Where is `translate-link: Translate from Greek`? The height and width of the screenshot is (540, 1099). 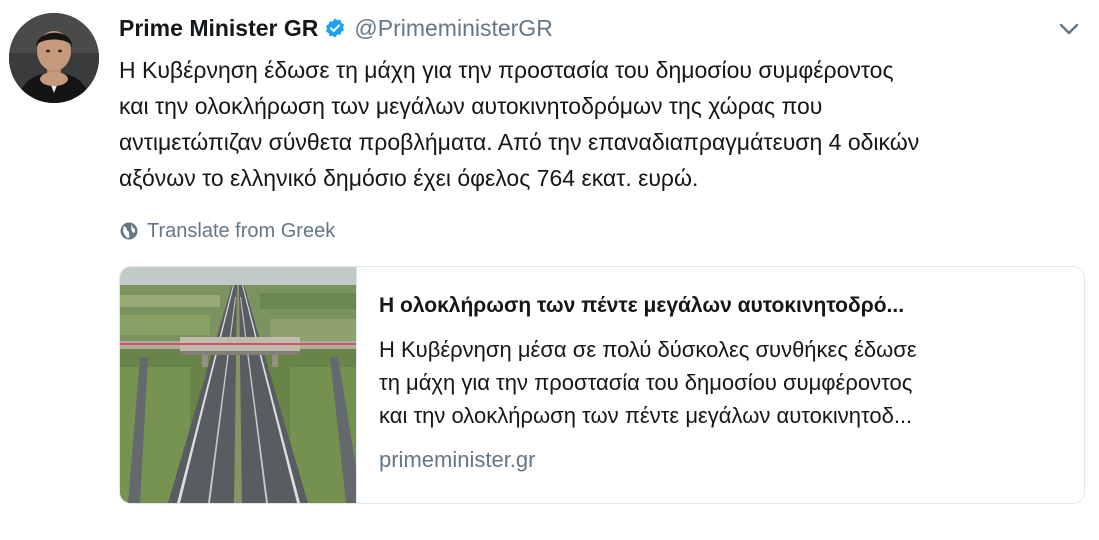
translate-link: Translate from Greek is located at coordinates (227, 231).